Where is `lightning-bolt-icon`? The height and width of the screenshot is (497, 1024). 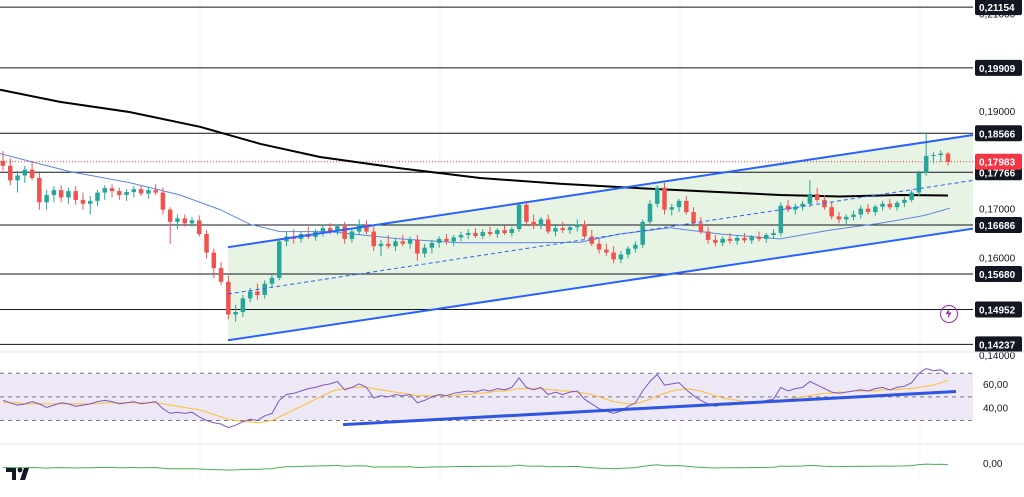
lightning-bolt-icon is located at coordinates (949, 314).